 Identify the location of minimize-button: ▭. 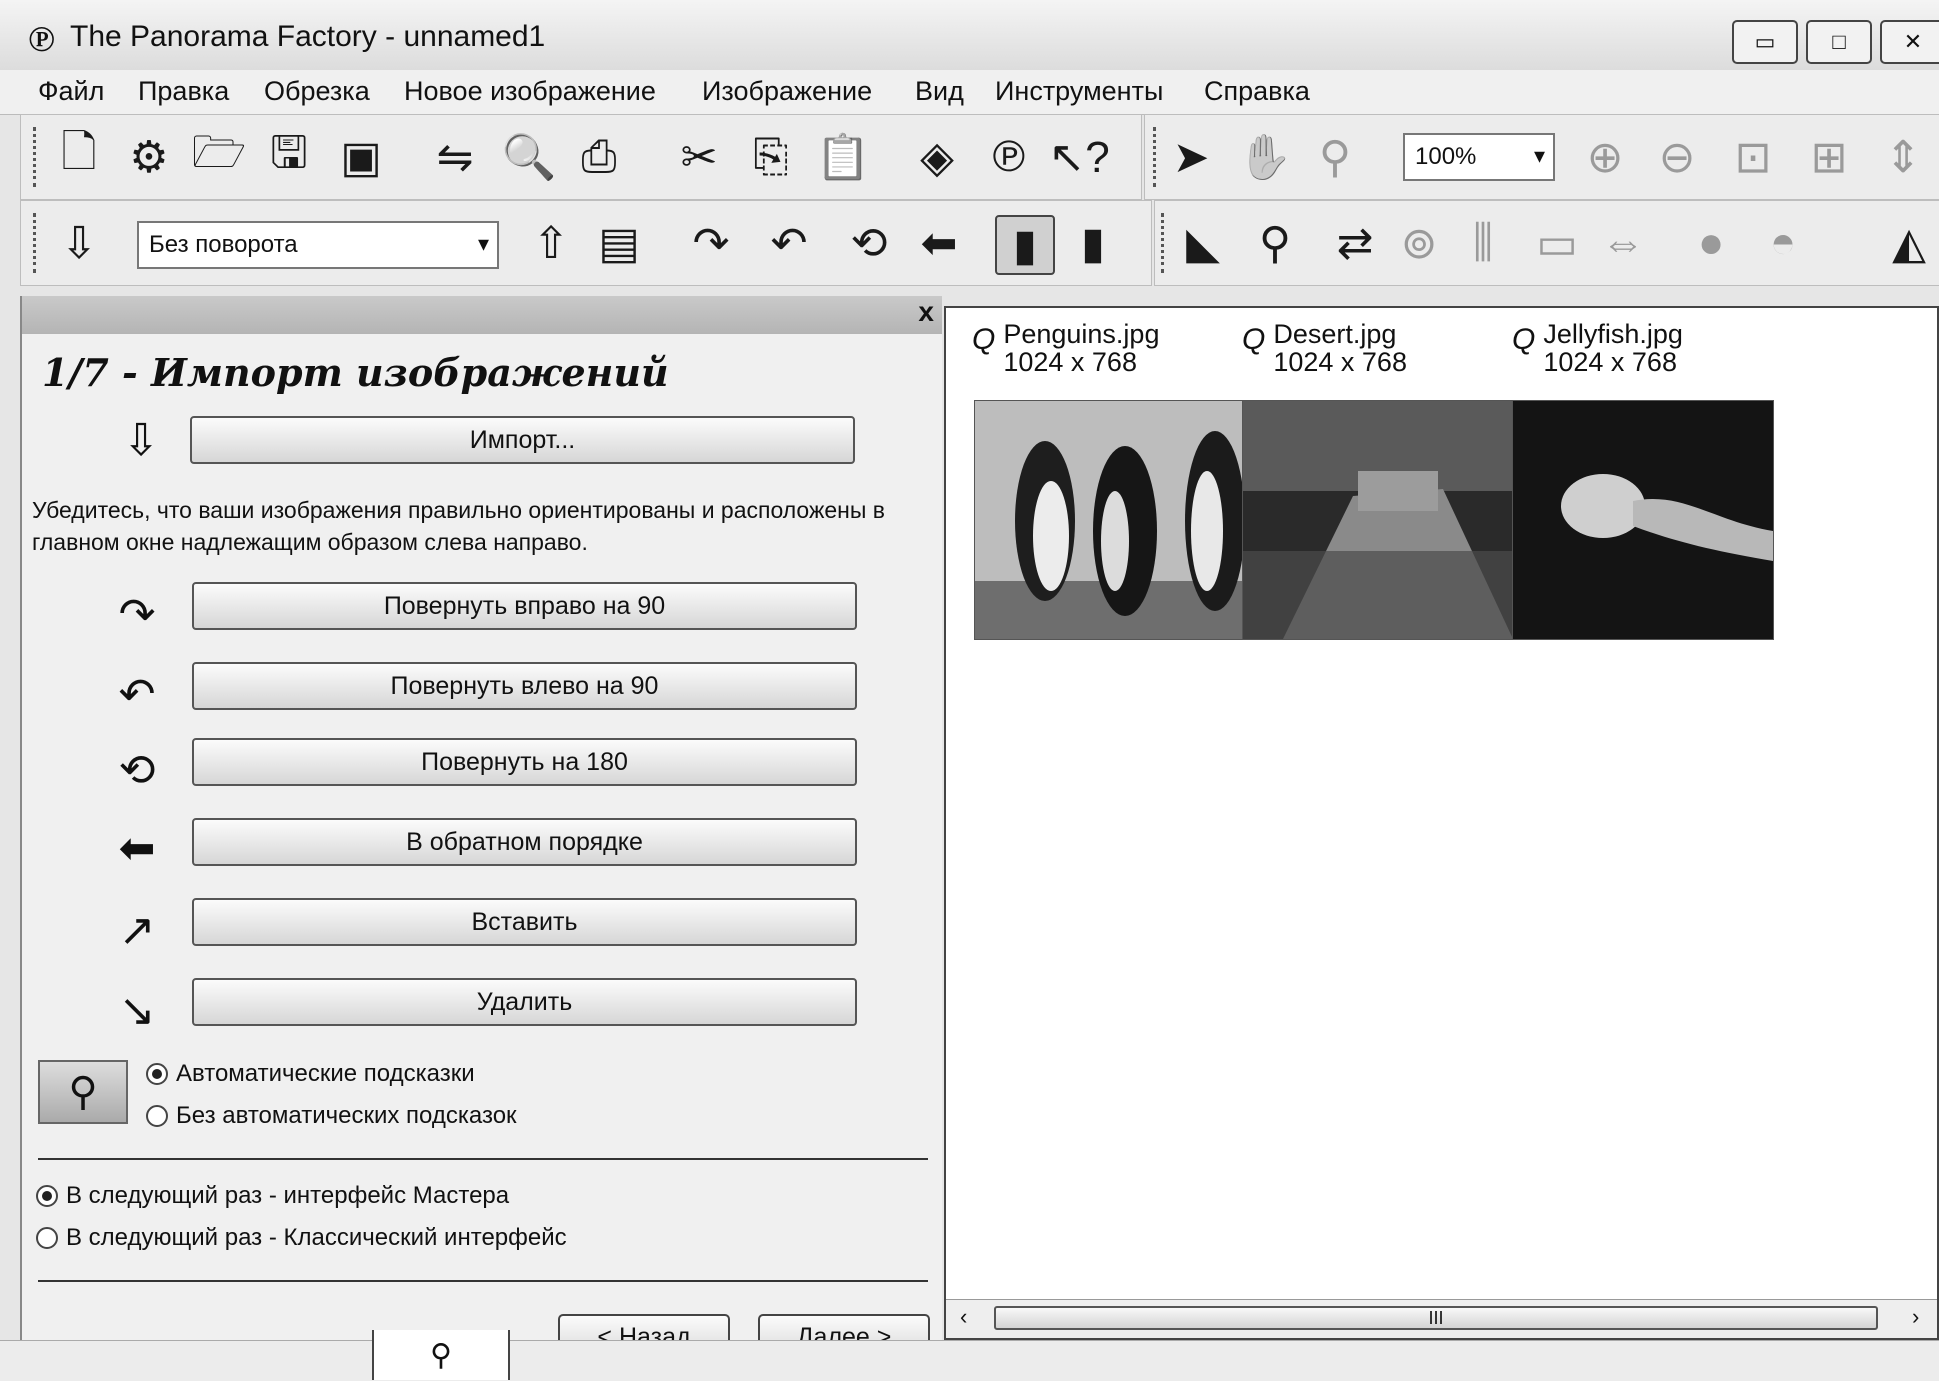
(1765, 42).